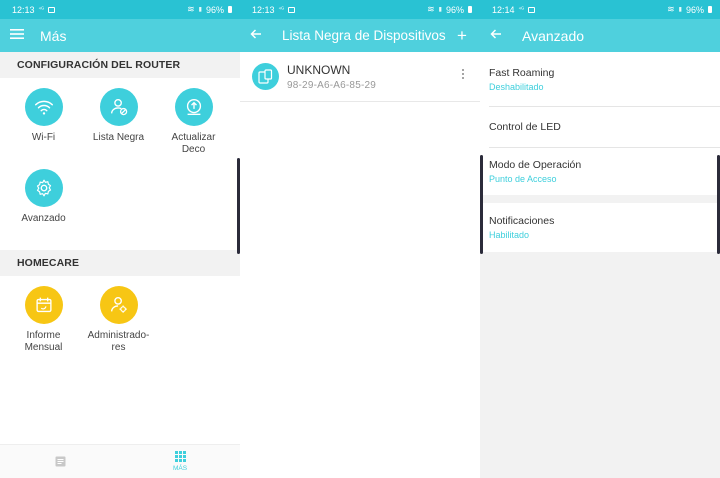  Describe the element at coordinates (522, 221) in the screenshot. I see `setting-title: Notificaciones` at that location.